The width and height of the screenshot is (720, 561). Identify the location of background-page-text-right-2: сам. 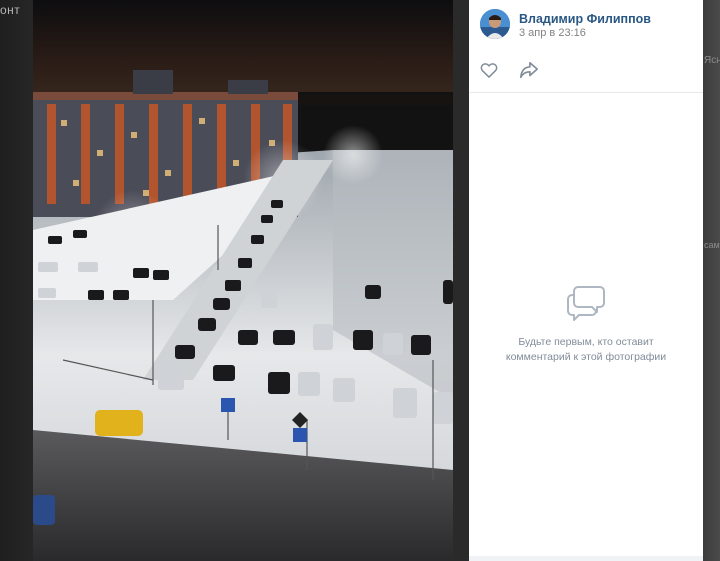
(712, 245).